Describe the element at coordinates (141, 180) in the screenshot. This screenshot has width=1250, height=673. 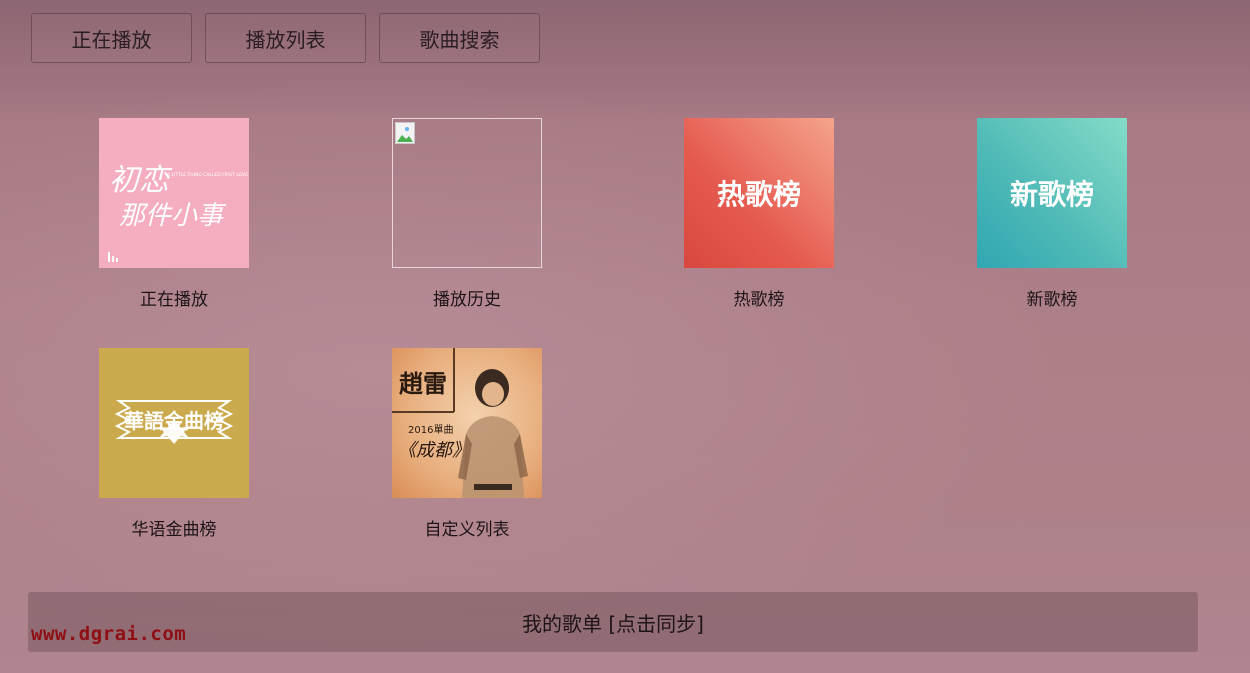
I see `cover-line1: 初恋` at that location.